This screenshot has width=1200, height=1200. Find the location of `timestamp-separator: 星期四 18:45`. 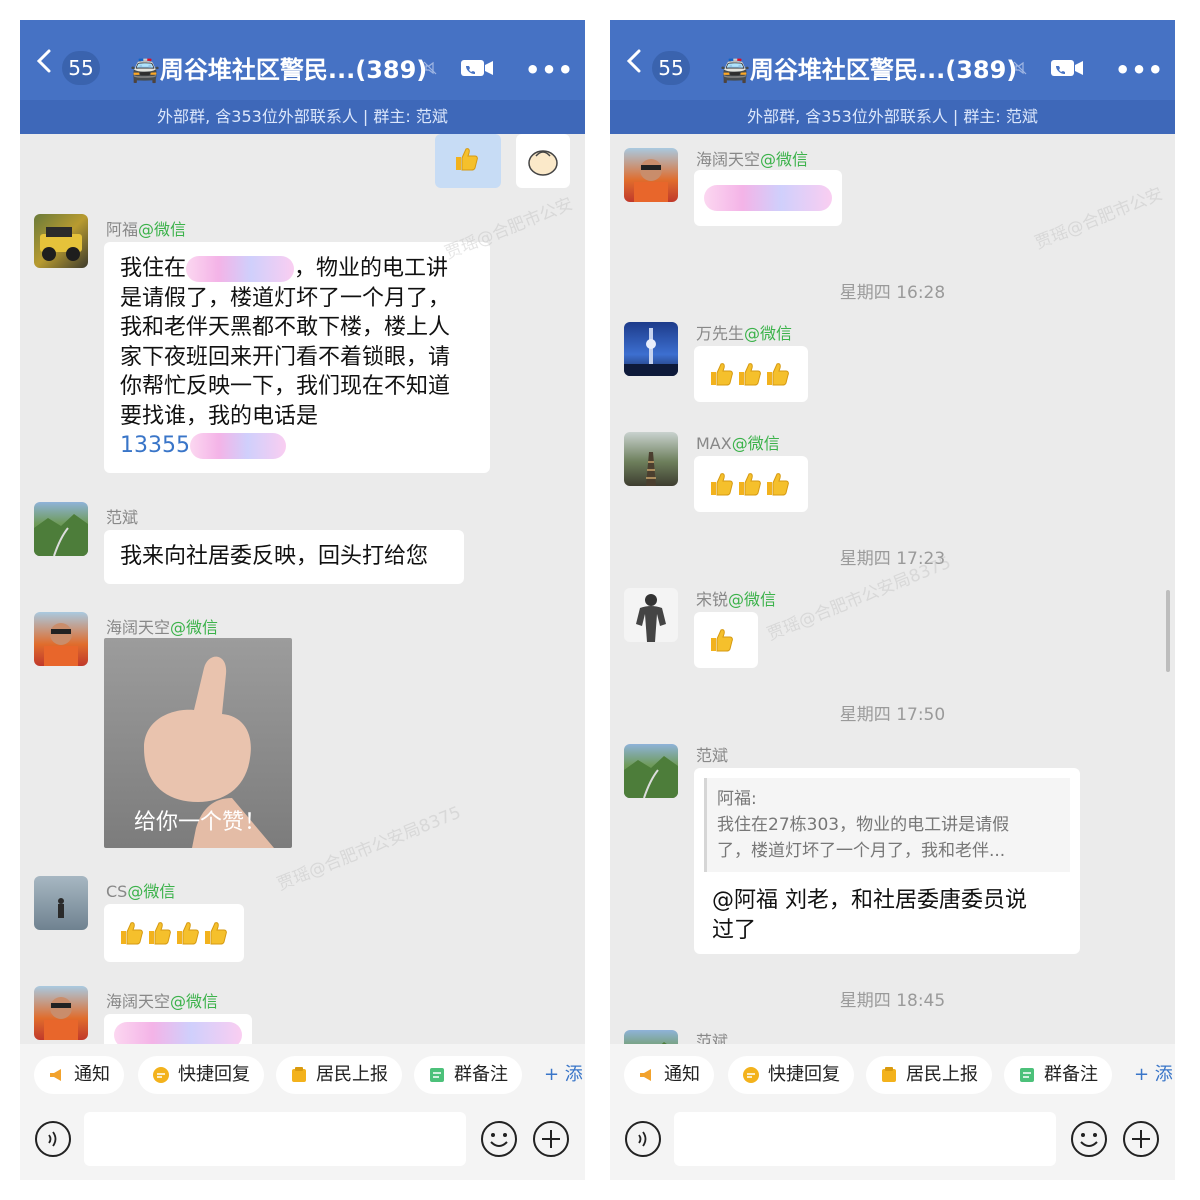

timestamp-separator: 星期四 18:45 is located at coordinates (892, 1001).